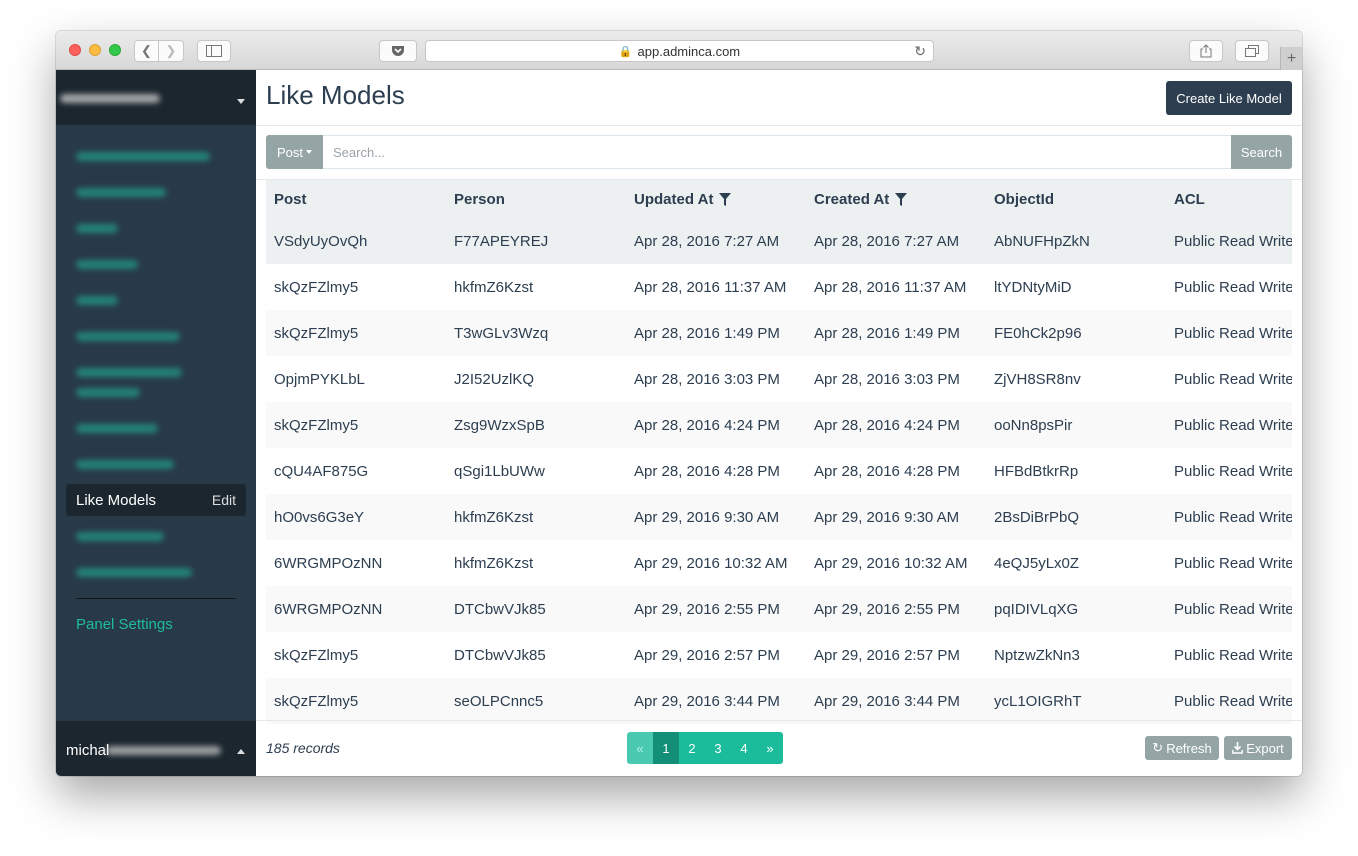  What do you see at coordinates (398, 51) in the screenshot?
I see `pocket-button` at bounding box center [398, 51].